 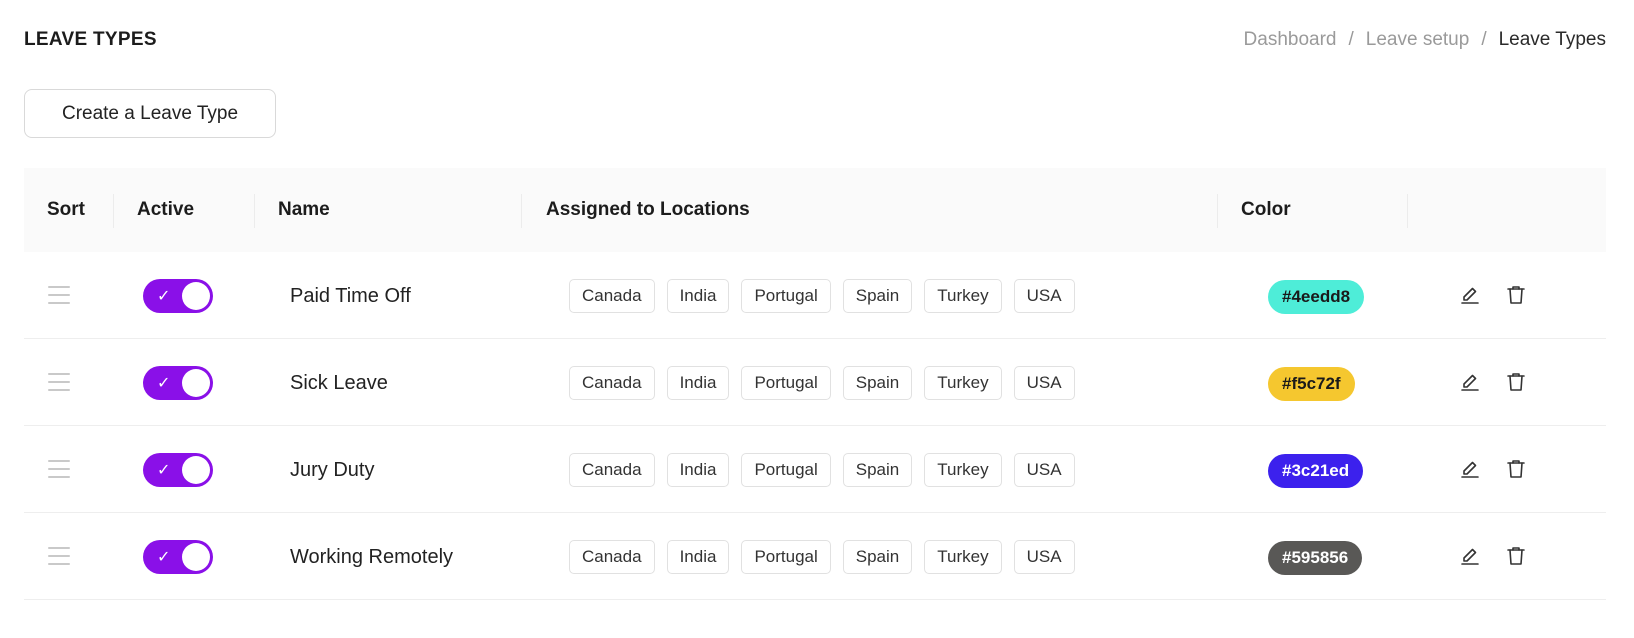 I want to click on breadcrumb: Dashboard / Leave setup / Leave Types, so click(x=1425, y=40).